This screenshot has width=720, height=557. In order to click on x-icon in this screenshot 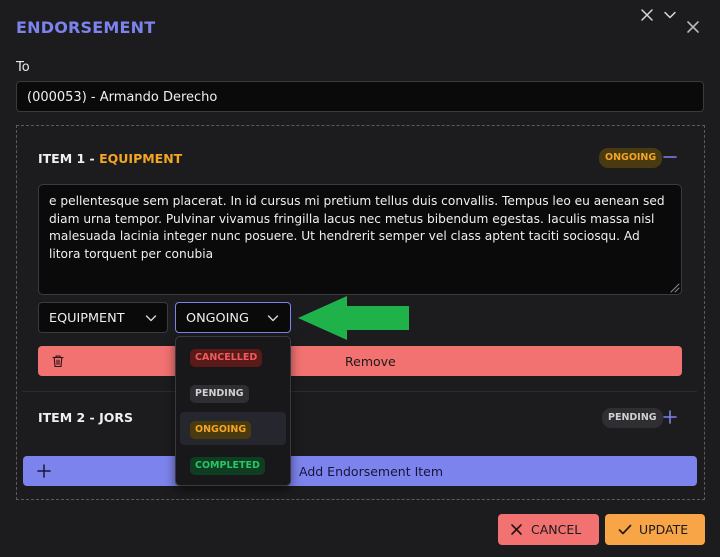, I will do `click(516, 529)`.